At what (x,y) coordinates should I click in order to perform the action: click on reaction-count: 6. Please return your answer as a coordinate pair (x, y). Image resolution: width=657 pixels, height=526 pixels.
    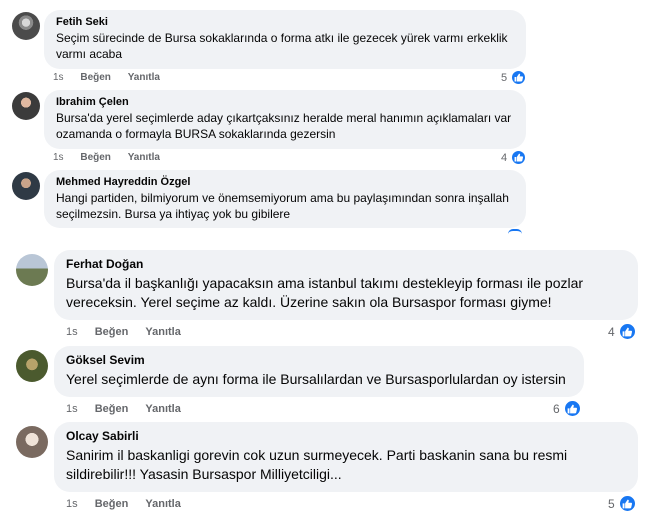
    Looking at the image, I should click on (567, 408).